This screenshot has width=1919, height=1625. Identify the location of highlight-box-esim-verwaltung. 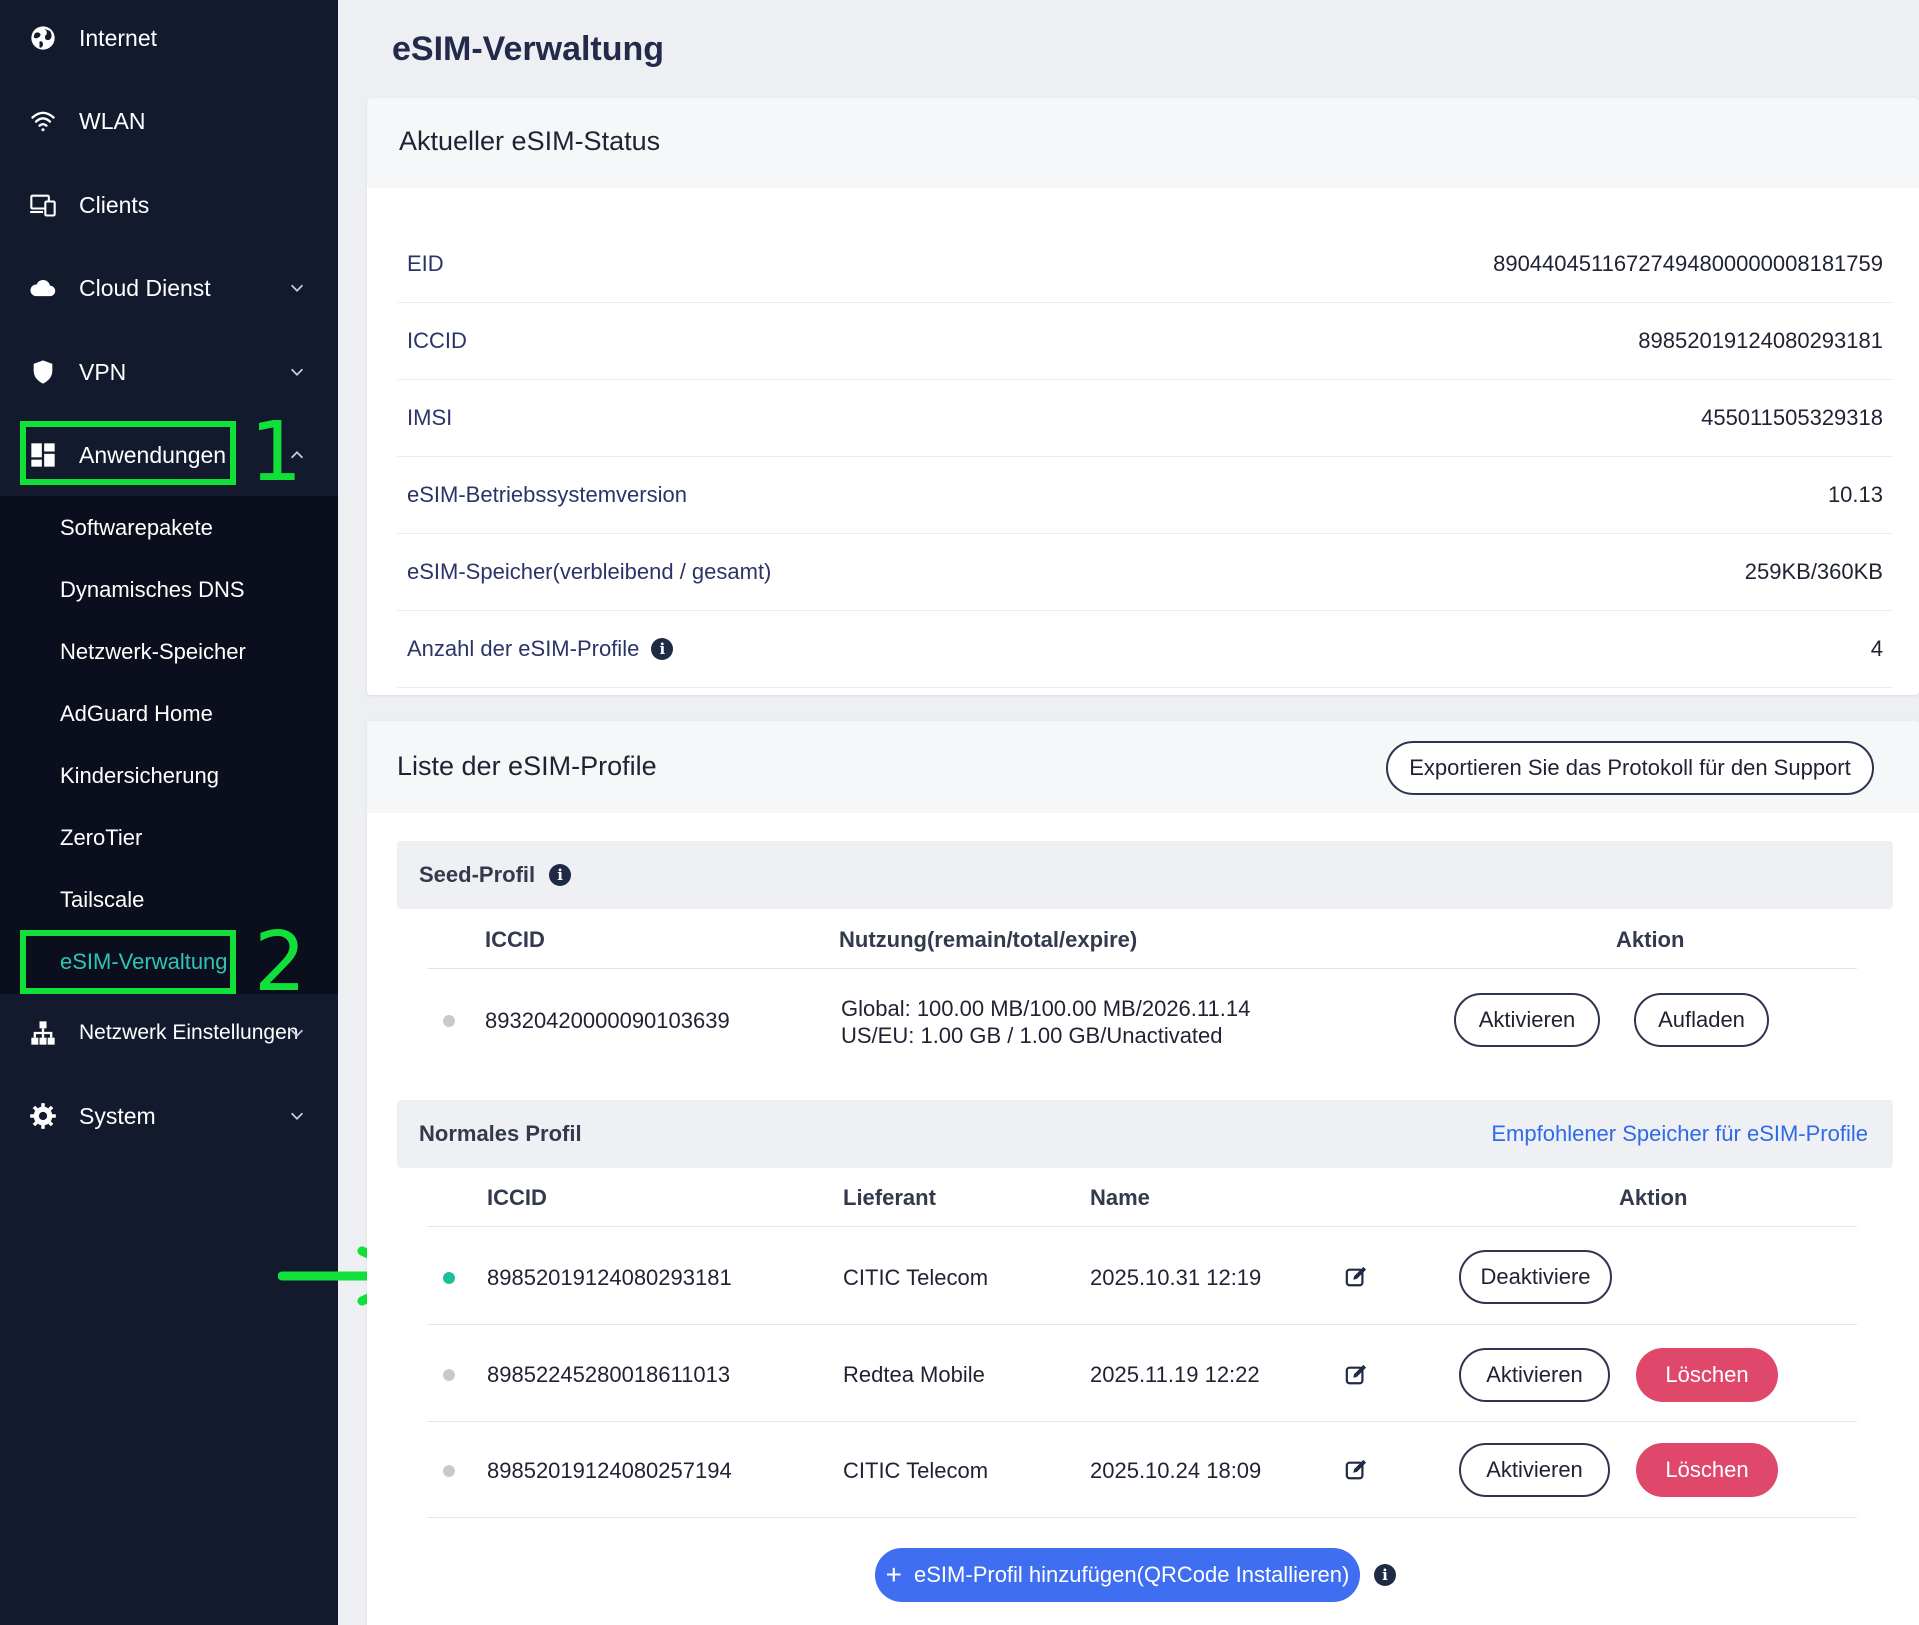
(128, 962).